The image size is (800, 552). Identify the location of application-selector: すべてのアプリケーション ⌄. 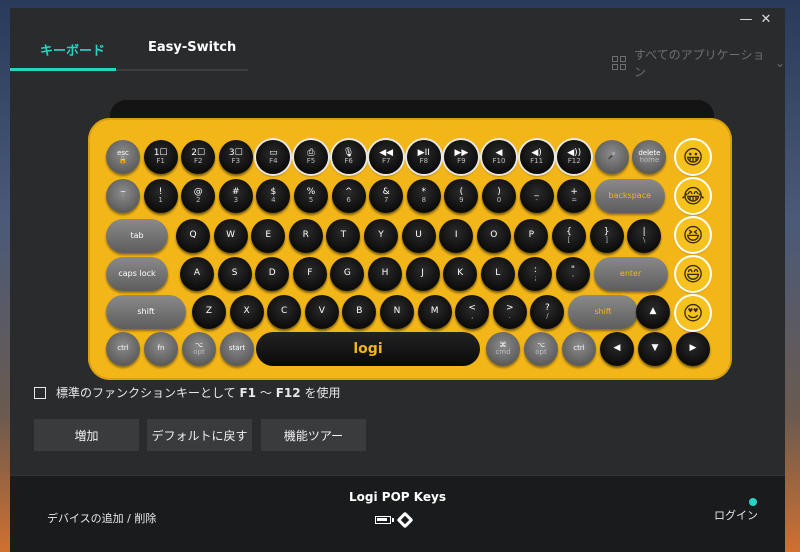
(698, 63).